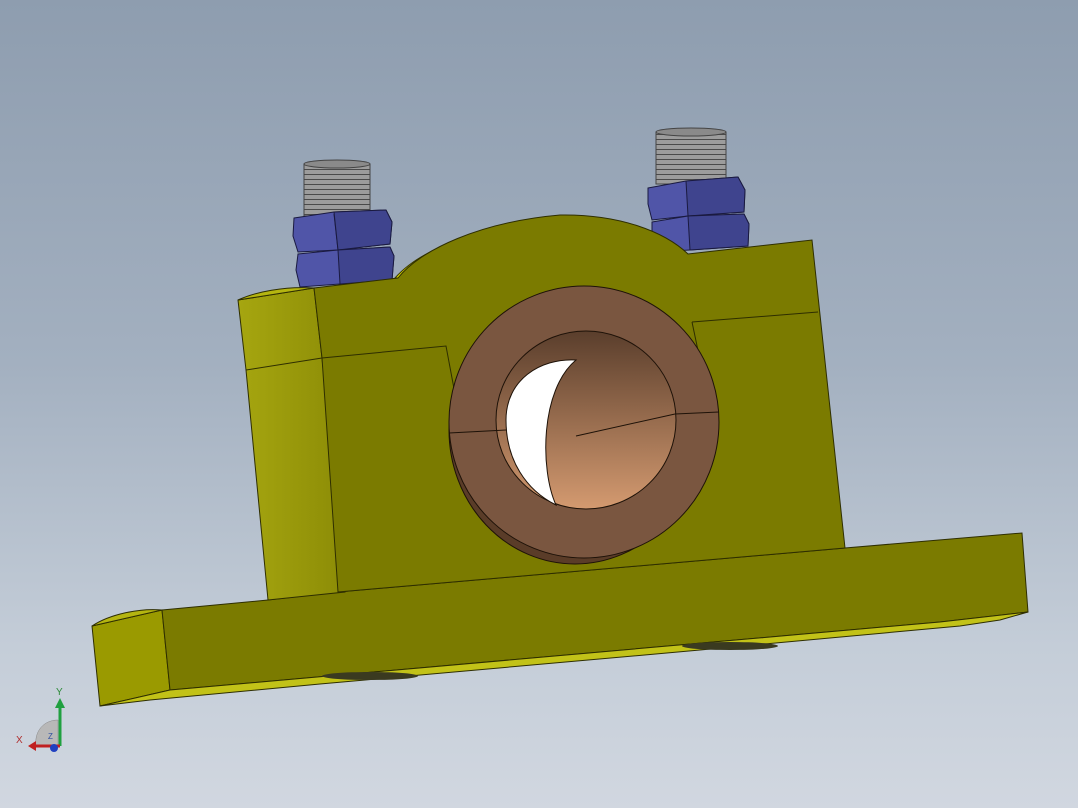 The image size is (1078, 808). I want to click on orientation-triad: Y X Z, so click(44, 721).